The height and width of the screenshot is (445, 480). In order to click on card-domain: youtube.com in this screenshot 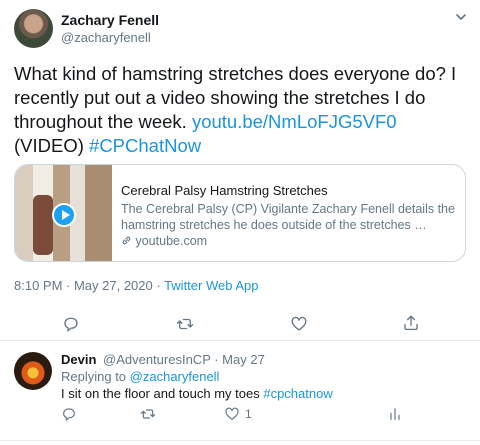, I will do `click(164, 241)`.